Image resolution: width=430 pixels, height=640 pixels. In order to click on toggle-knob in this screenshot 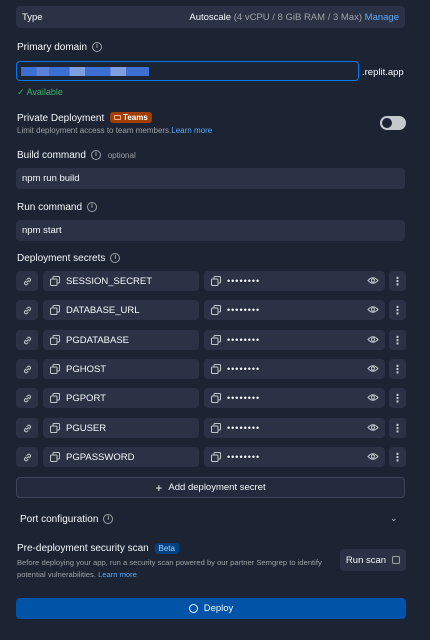, I will do `click(387, 123)`.